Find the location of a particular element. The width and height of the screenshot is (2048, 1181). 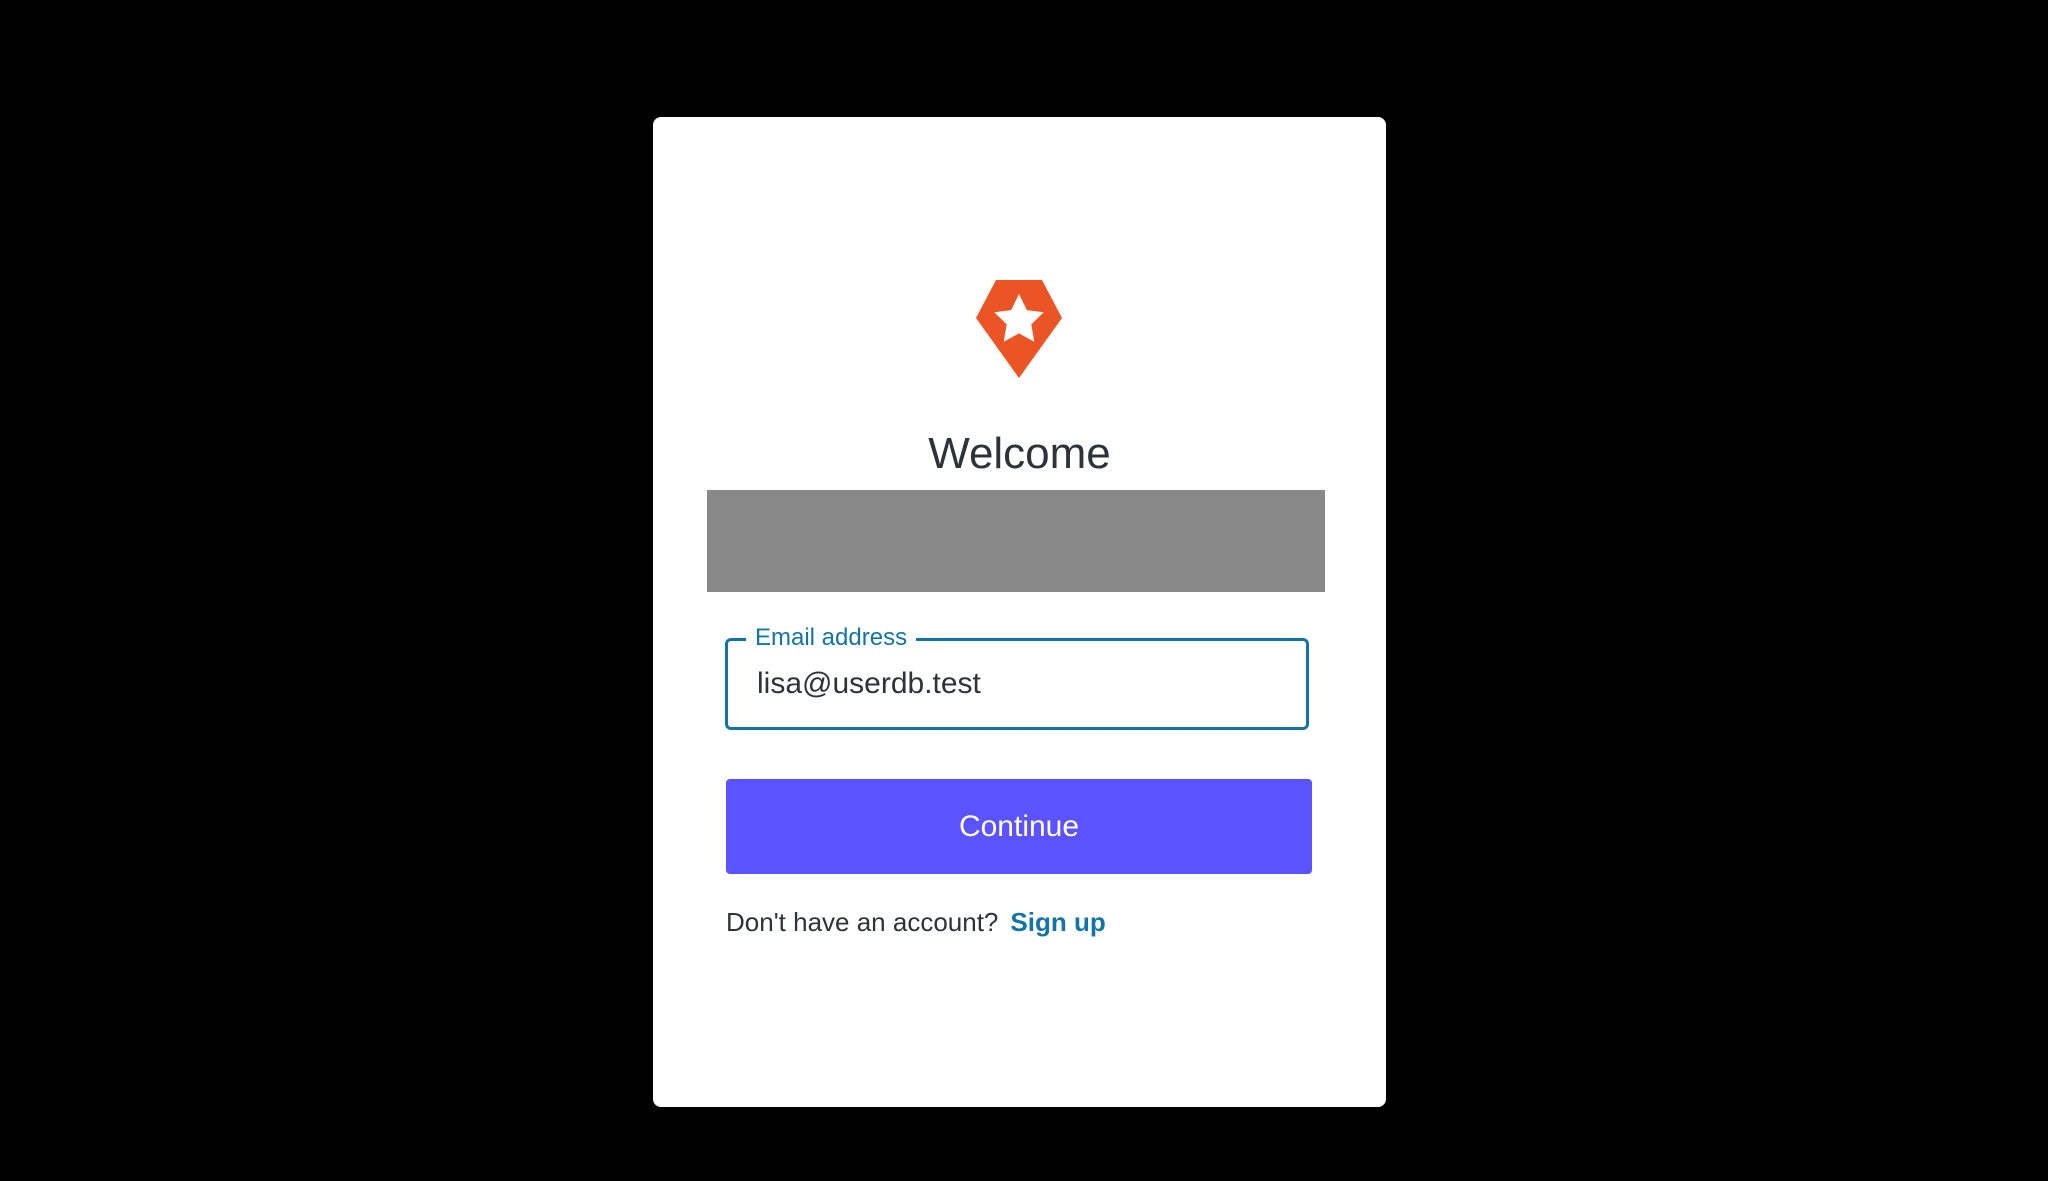

signup-link: Sign up is located at coordinates (1057, 922).